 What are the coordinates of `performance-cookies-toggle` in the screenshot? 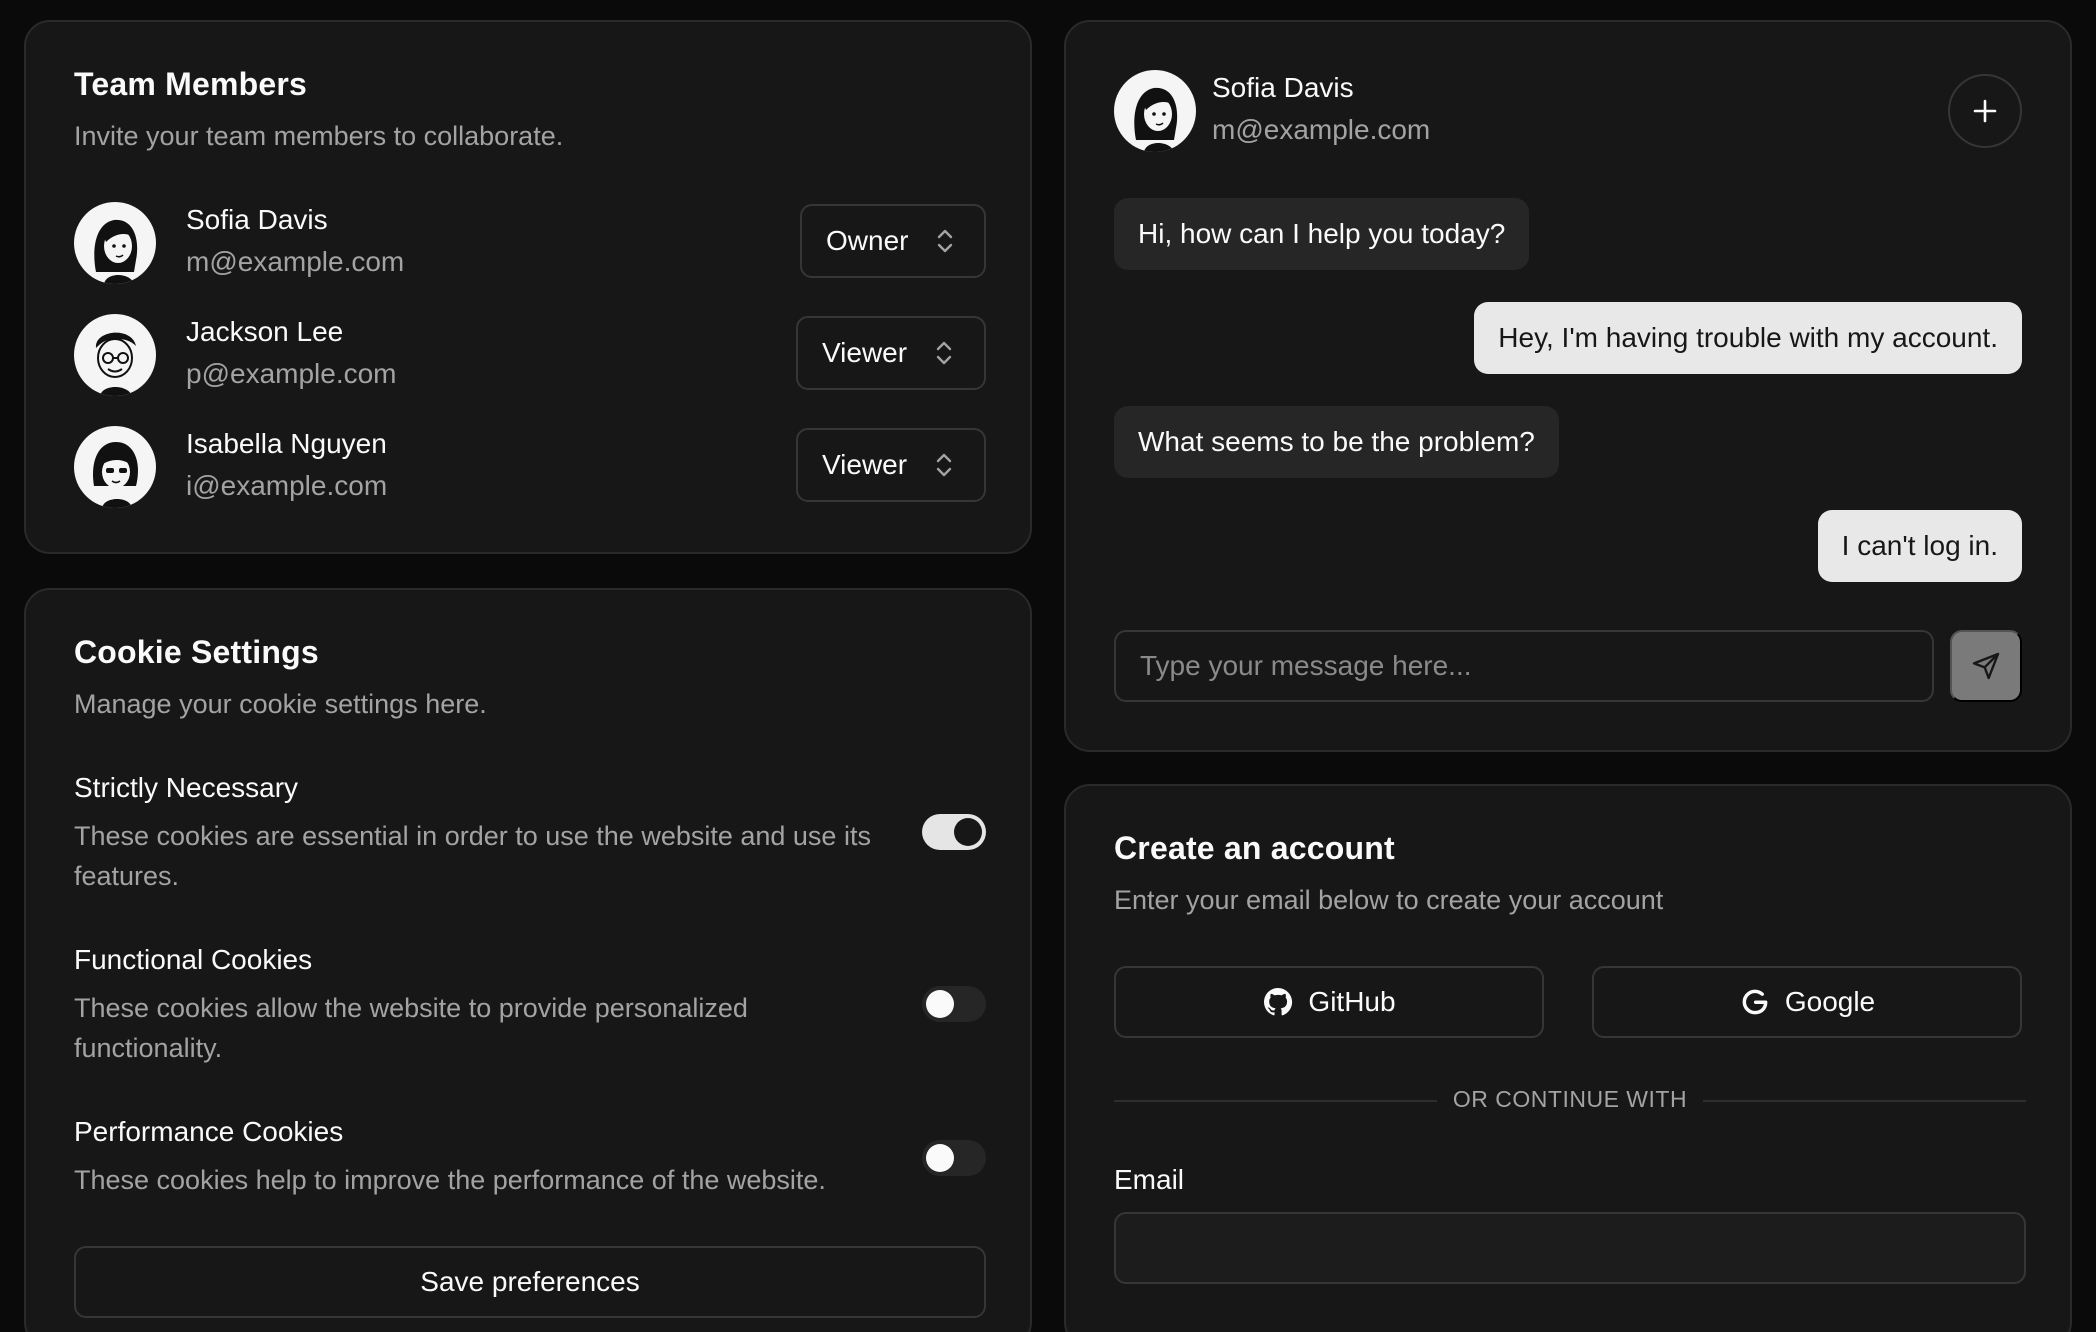 It's located at (954, 1158).